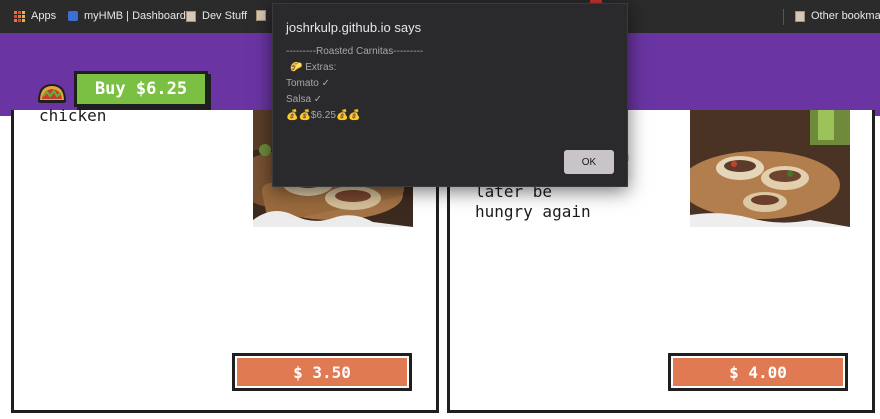 Image resolution: width=880 pixels, height=419 pixels. I want to click on bookmark-folder-partial, so click(261, 15).